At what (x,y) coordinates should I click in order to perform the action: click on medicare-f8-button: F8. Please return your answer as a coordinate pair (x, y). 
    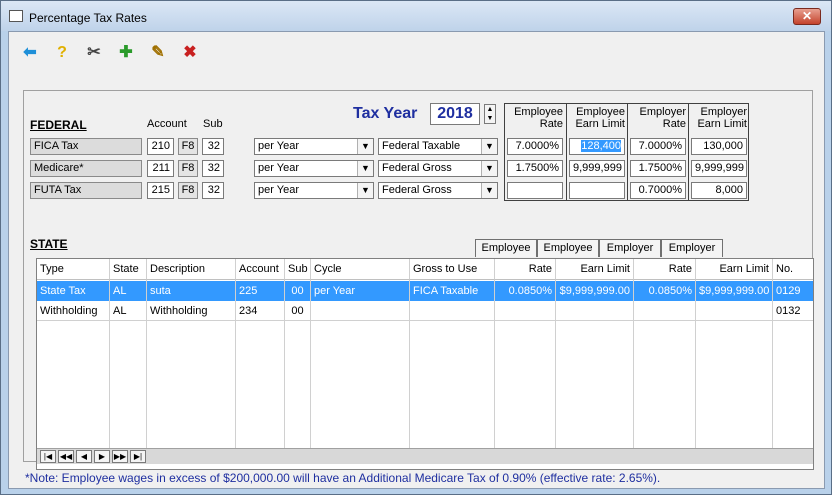
    Looking at the image, I should click on (188, 168).